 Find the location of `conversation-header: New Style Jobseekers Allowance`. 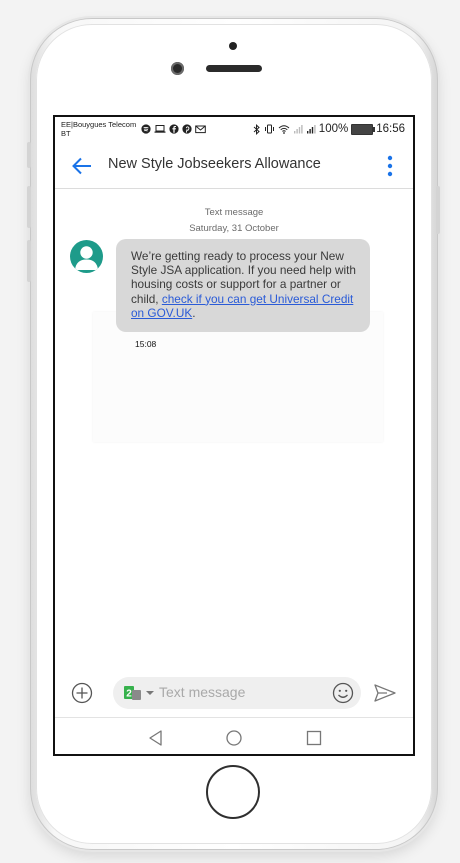

conversation-header: New Style Jobseekers Allowance is located at coordinates (234, 166).